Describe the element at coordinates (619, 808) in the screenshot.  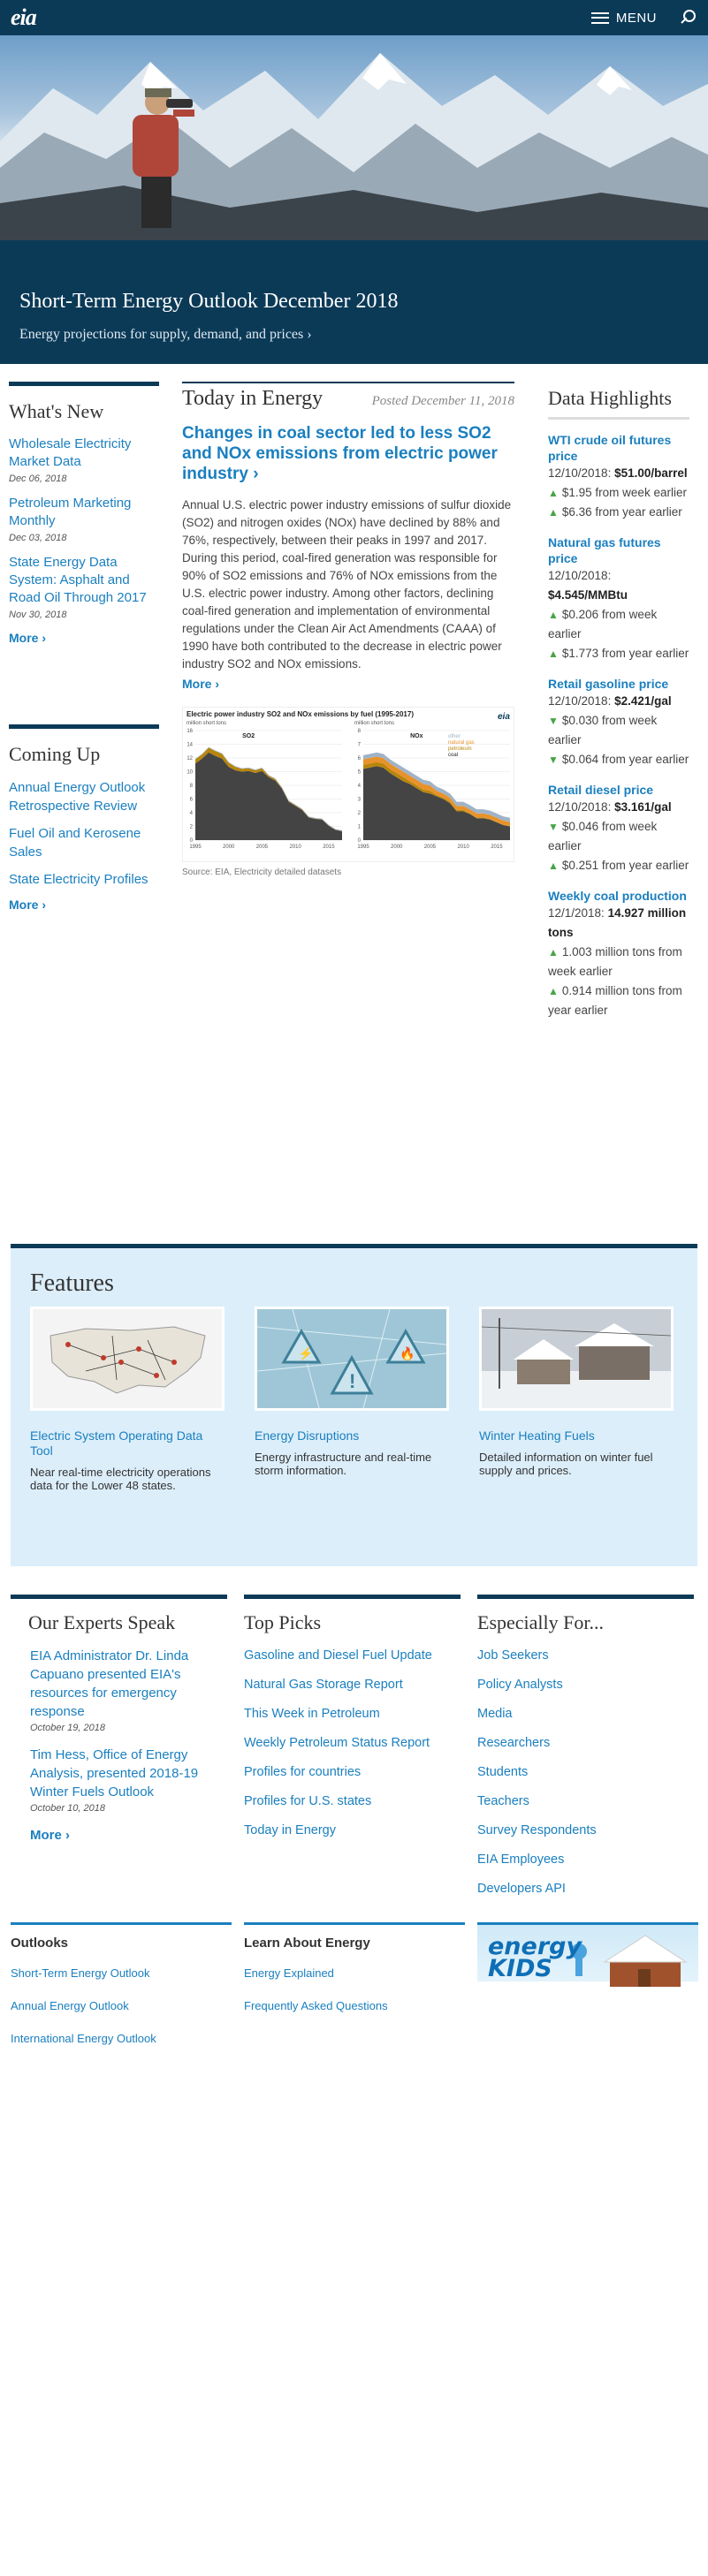
I see `data-highlight-line: 12/10/2018: $3.161/gal` at that location.